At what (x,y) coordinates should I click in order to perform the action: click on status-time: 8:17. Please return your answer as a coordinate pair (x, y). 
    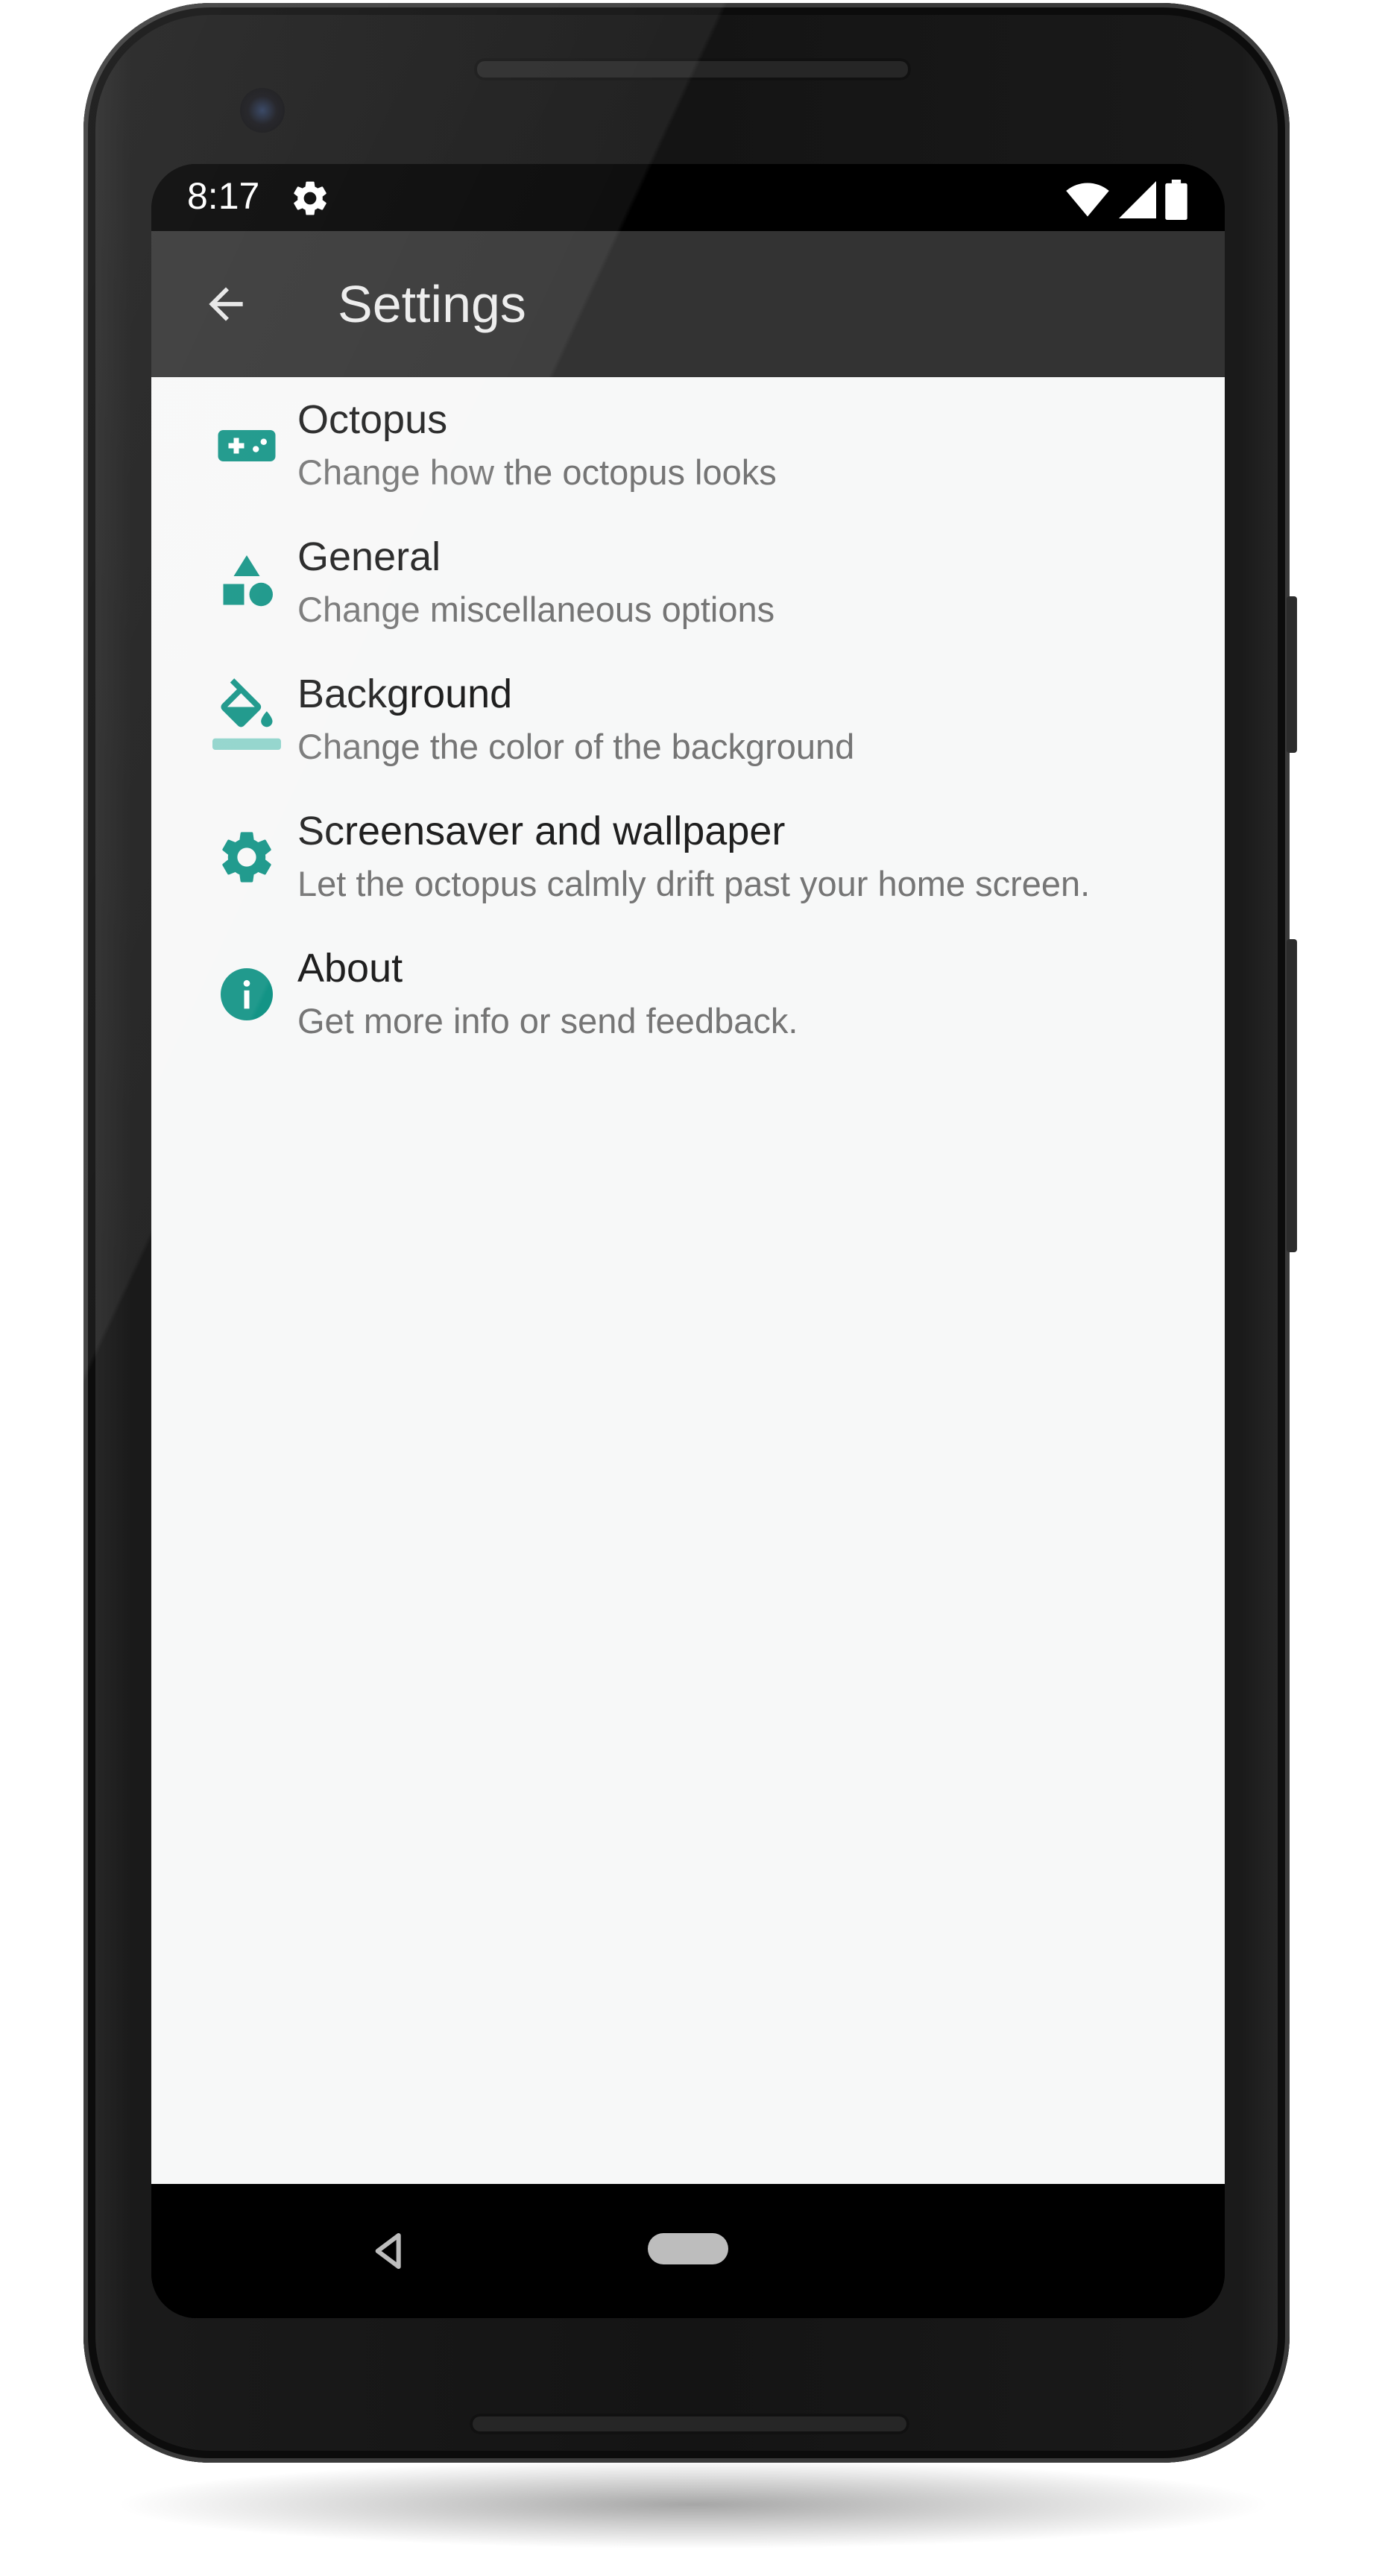
    Looking at the image, I should click on (224, 196).